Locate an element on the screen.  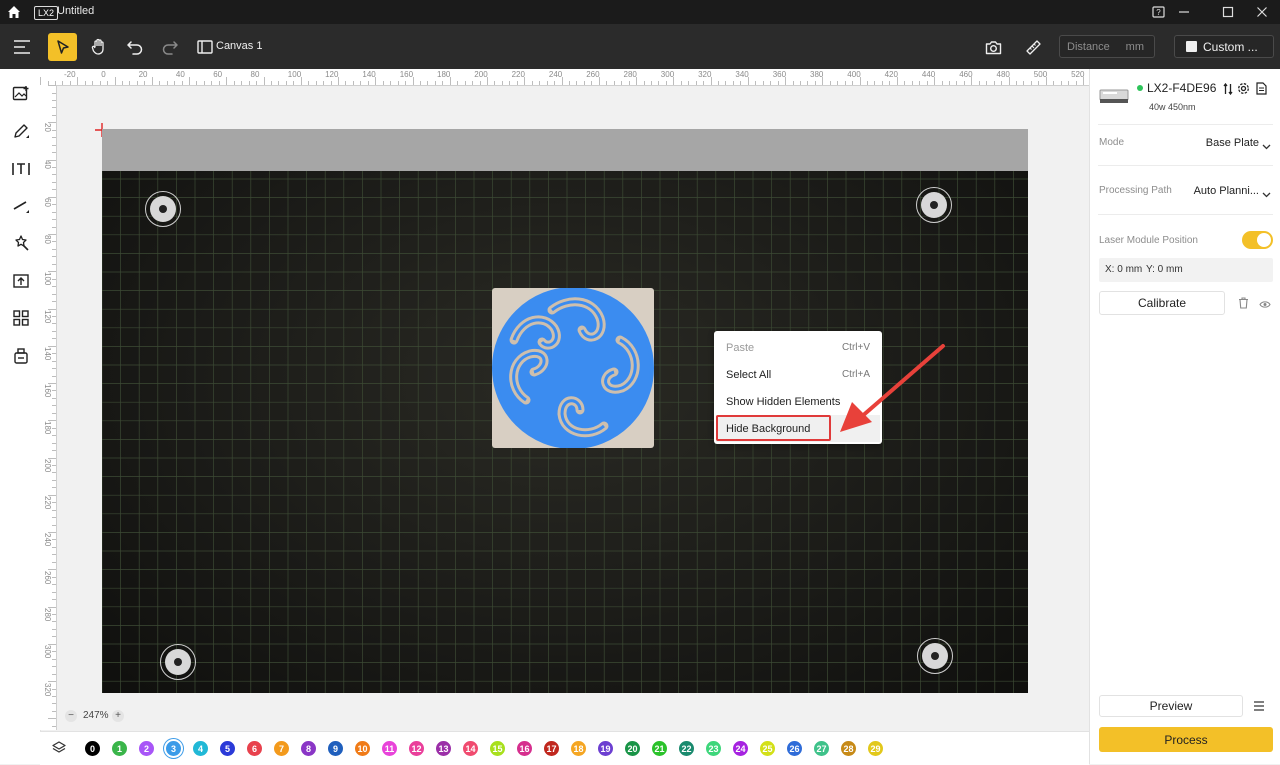
magic-wand-icon is located at coordinates (21, 243).